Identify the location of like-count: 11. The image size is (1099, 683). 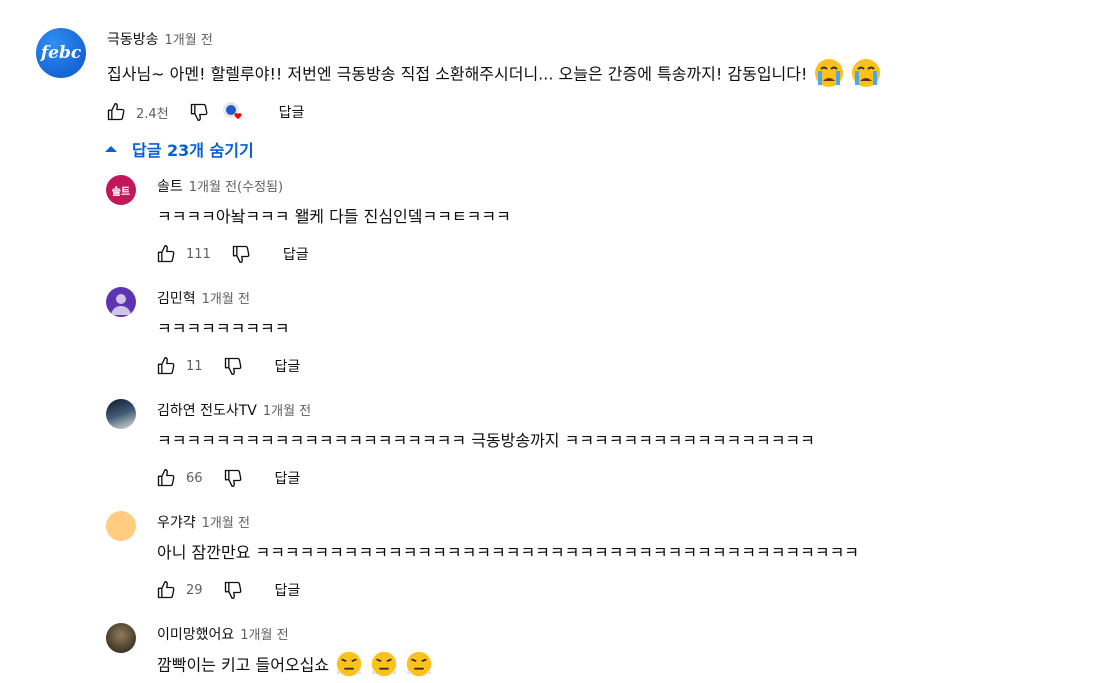
(194, 366).